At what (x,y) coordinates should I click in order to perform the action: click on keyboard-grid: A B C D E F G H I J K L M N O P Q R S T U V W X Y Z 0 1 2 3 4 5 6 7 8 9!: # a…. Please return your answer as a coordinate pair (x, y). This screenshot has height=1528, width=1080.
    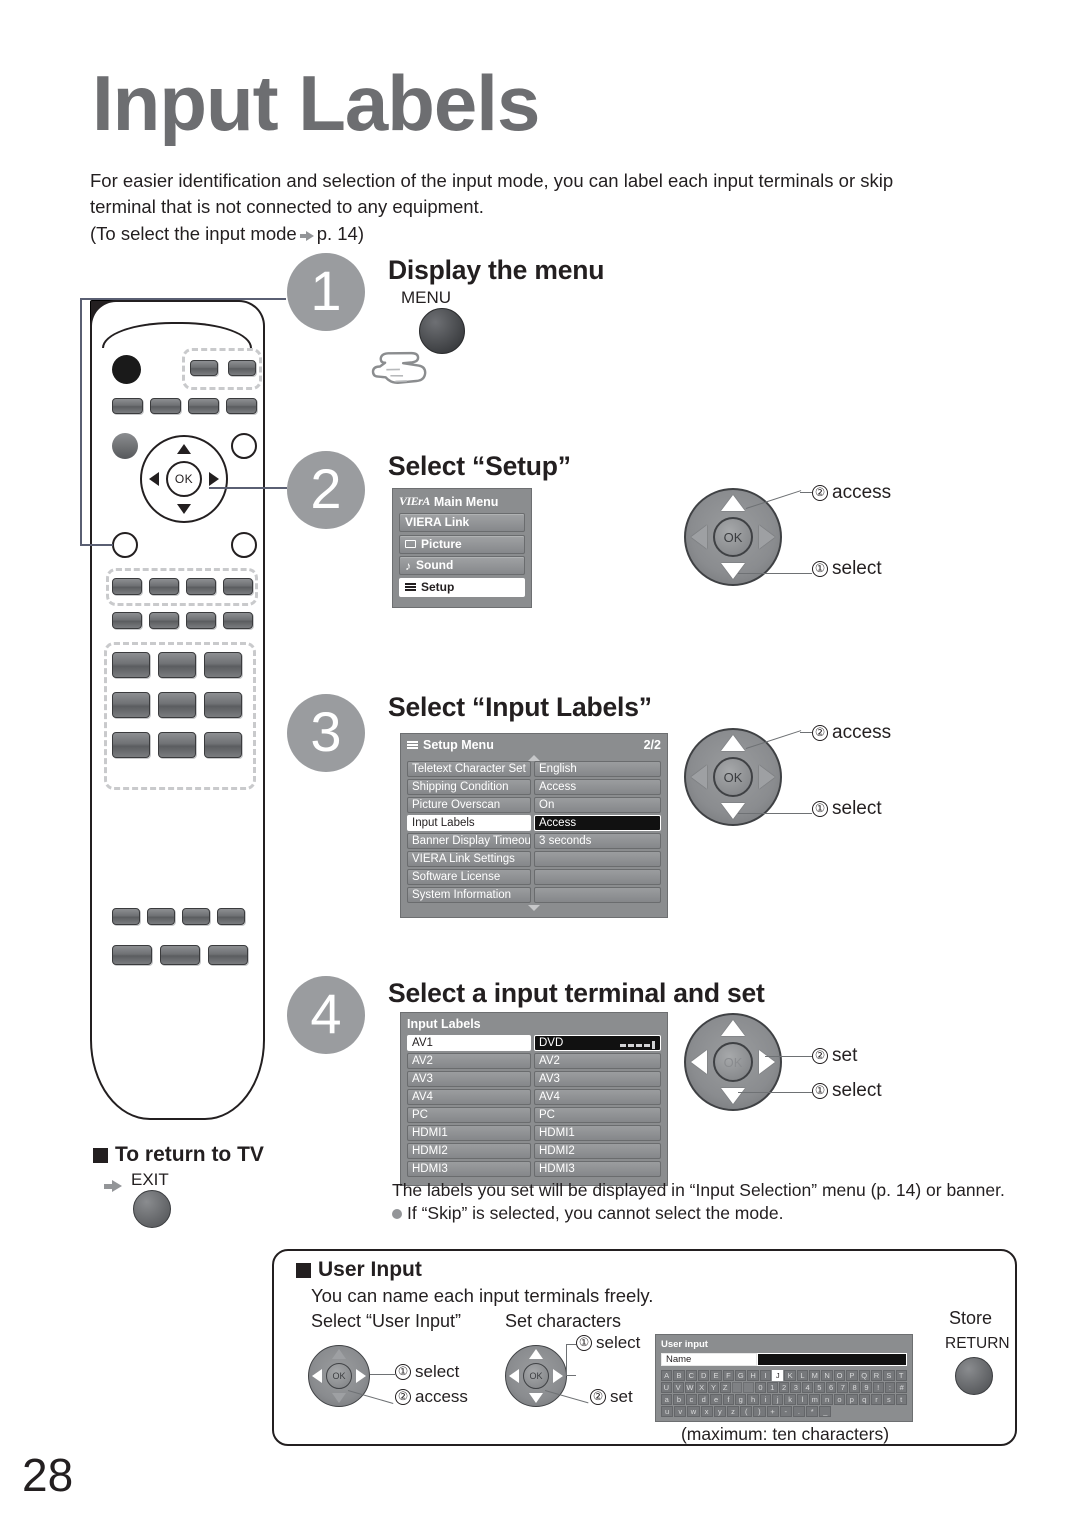
    Looking at the image, I should click on (784, 1393).